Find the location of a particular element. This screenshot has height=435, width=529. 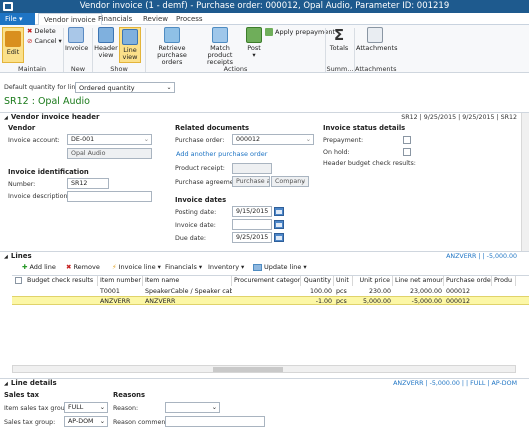

horizontal-scrollbar is located at coordinates (264, 369).